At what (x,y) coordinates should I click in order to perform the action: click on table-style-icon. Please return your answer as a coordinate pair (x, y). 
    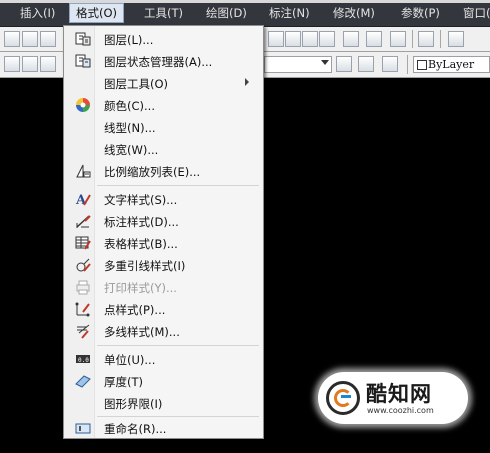
    Looking at the image, I should click on (83, 243).